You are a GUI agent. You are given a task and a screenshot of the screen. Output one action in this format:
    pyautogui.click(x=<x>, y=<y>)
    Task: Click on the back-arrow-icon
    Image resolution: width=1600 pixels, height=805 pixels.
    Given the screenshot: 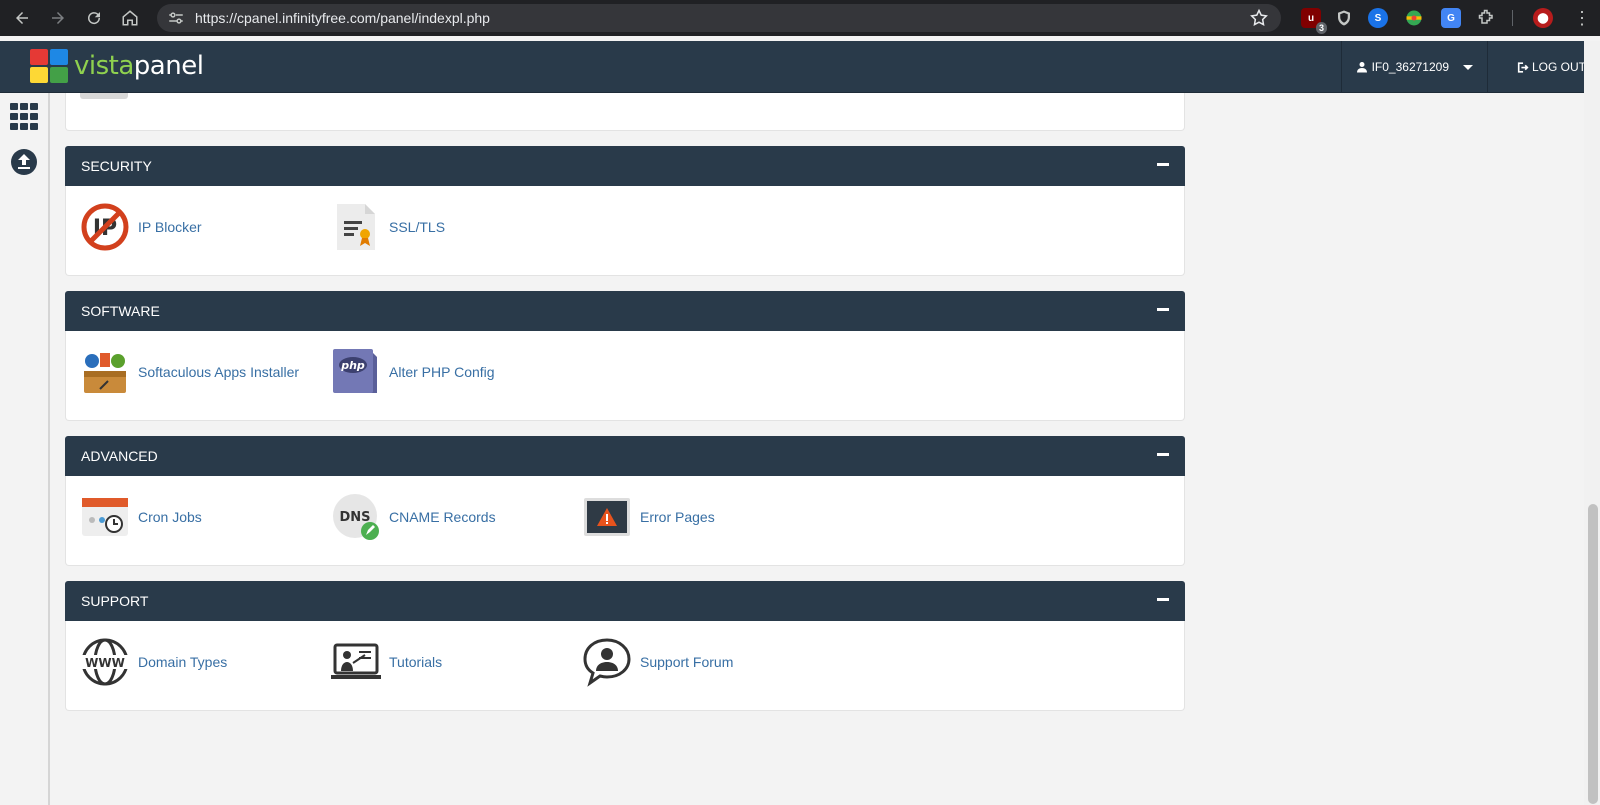 What is the action you would take?
    pyautogui.click(x=22, y=18)
    